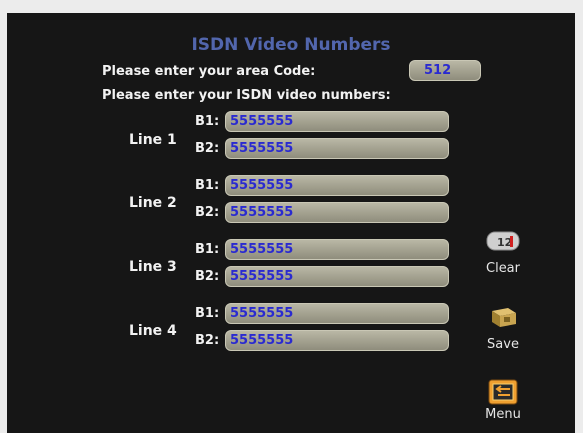  What do you see at coordinates (207, 249) in the screenshot?
I see `line-3-b1-label: B1:` at bounding box center [207, 249].